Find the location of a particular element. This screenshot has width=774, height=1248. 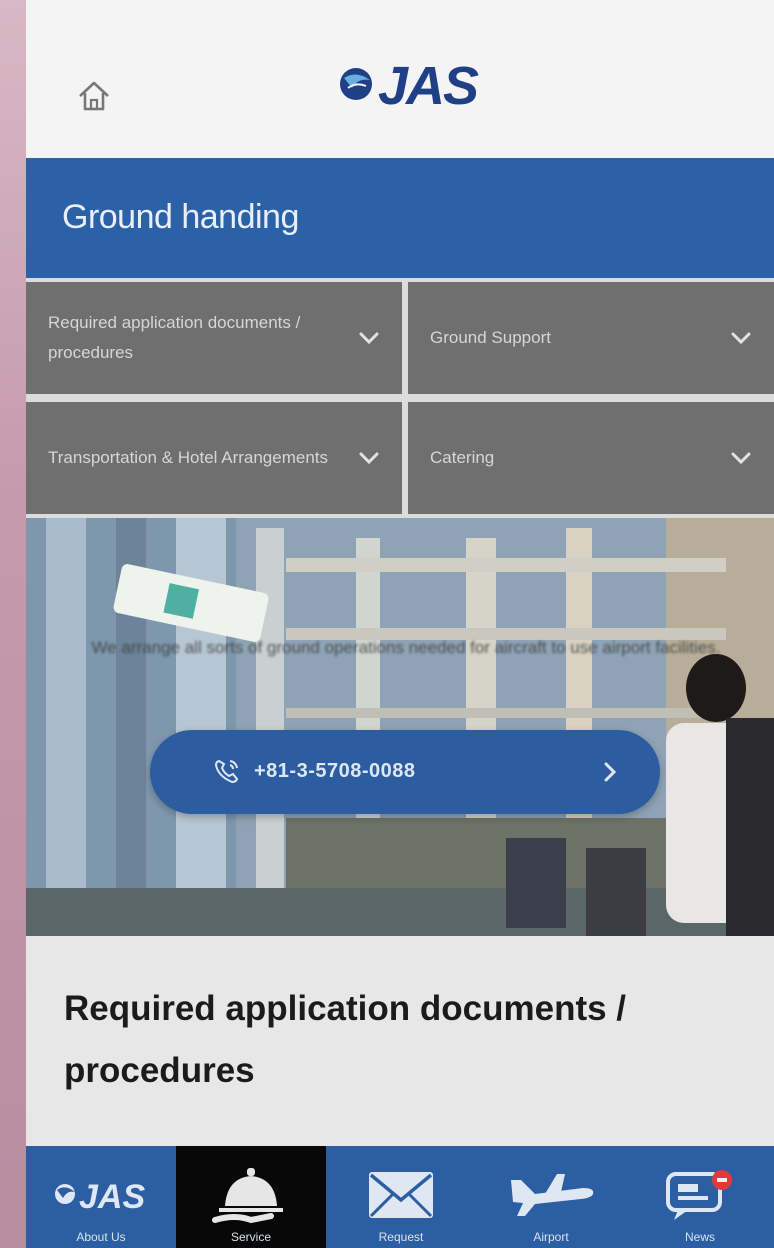

call-phone-button: +81-3-5708-0088 is located at coordinates (405, 772).